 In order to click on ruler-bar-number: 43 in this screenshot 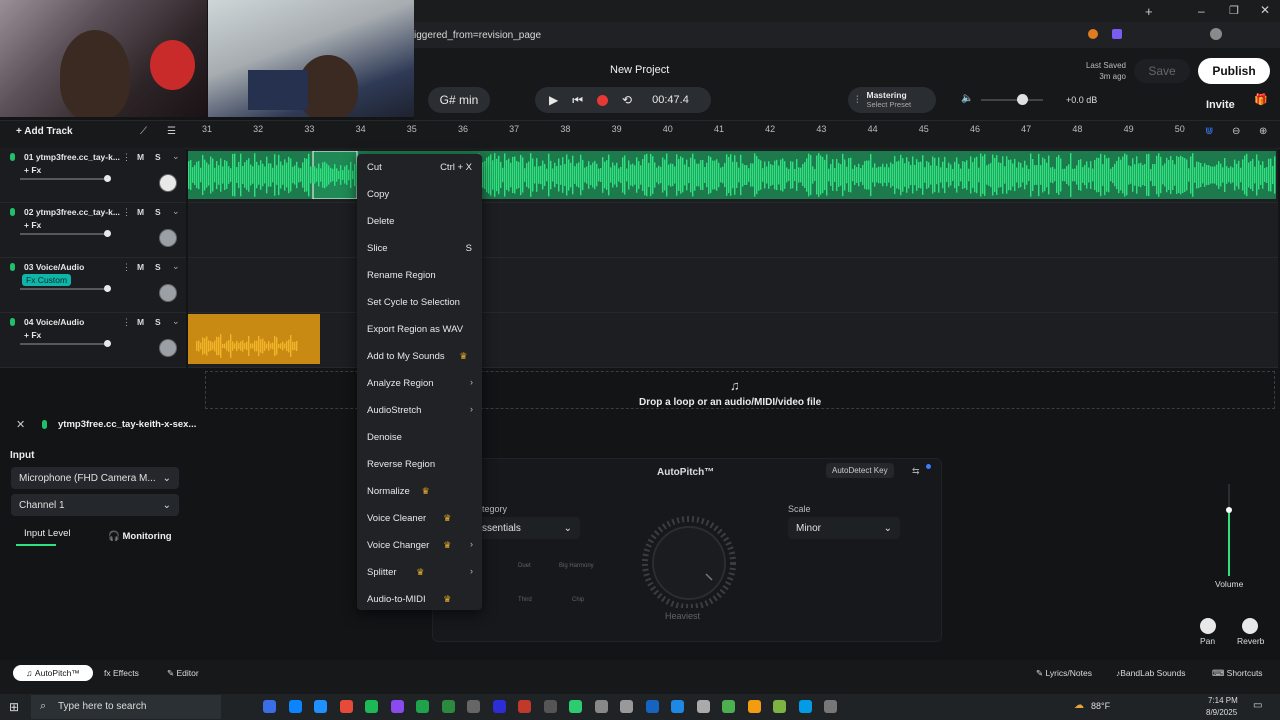, I will do `click(821, 129)`.